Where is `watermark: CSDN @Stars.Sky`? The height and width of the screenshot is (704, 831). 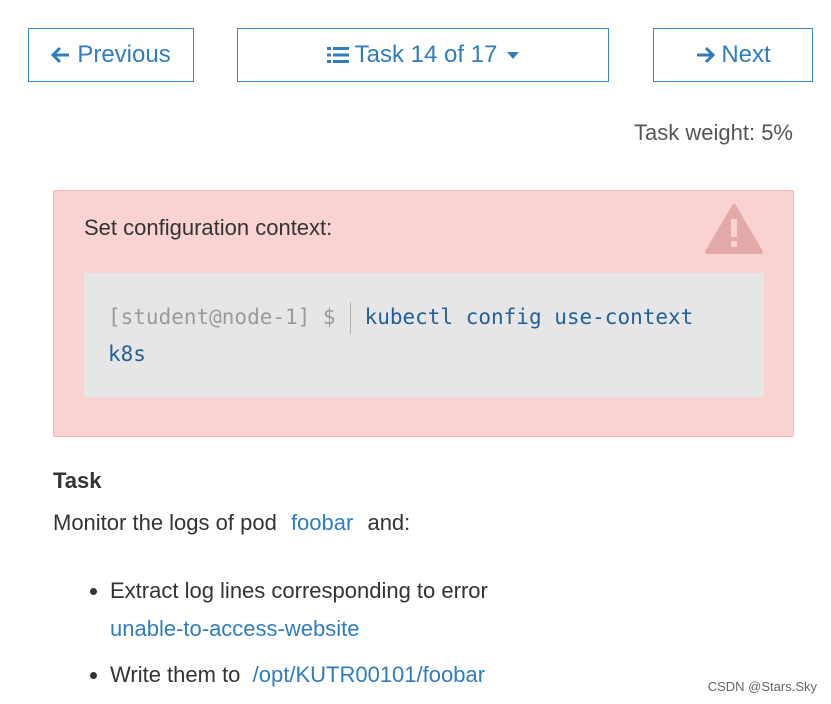 watermark: CSDN @Stars.Sky is located at coordinates (762, 686).